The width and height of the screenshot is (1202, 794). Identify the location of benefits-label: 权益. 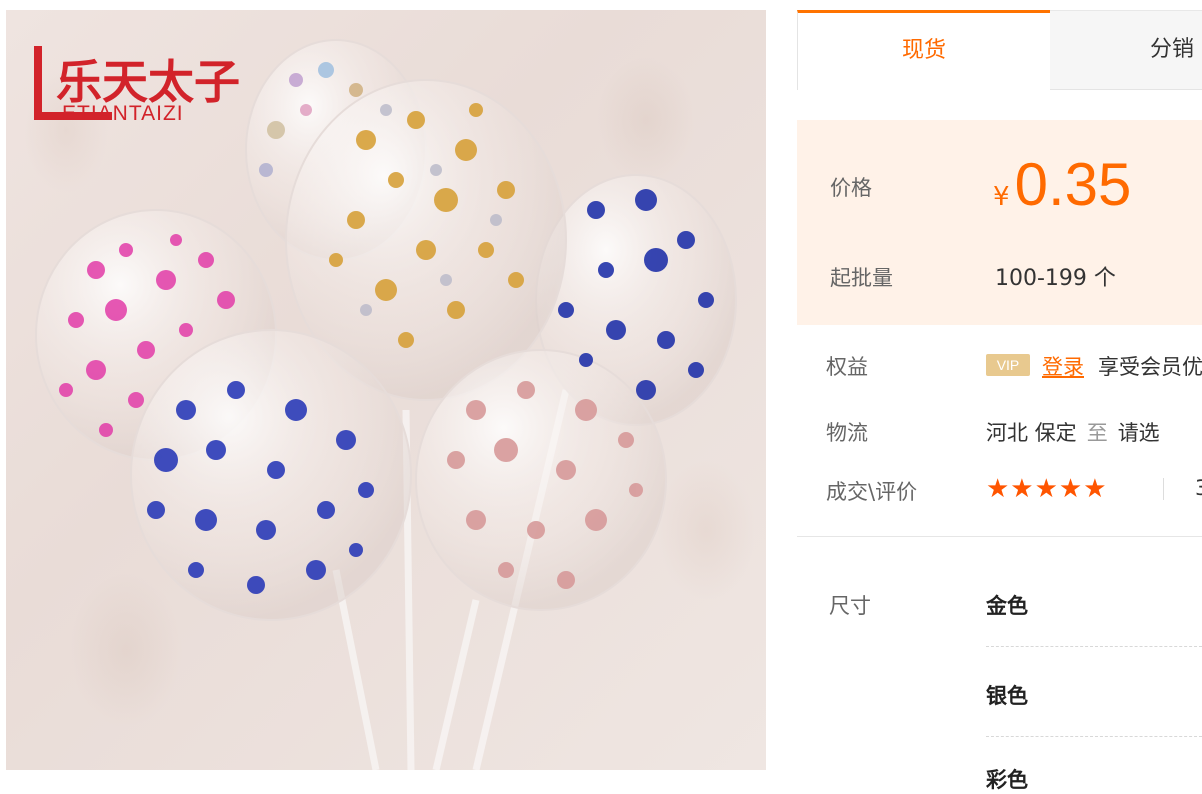
(847, 367).